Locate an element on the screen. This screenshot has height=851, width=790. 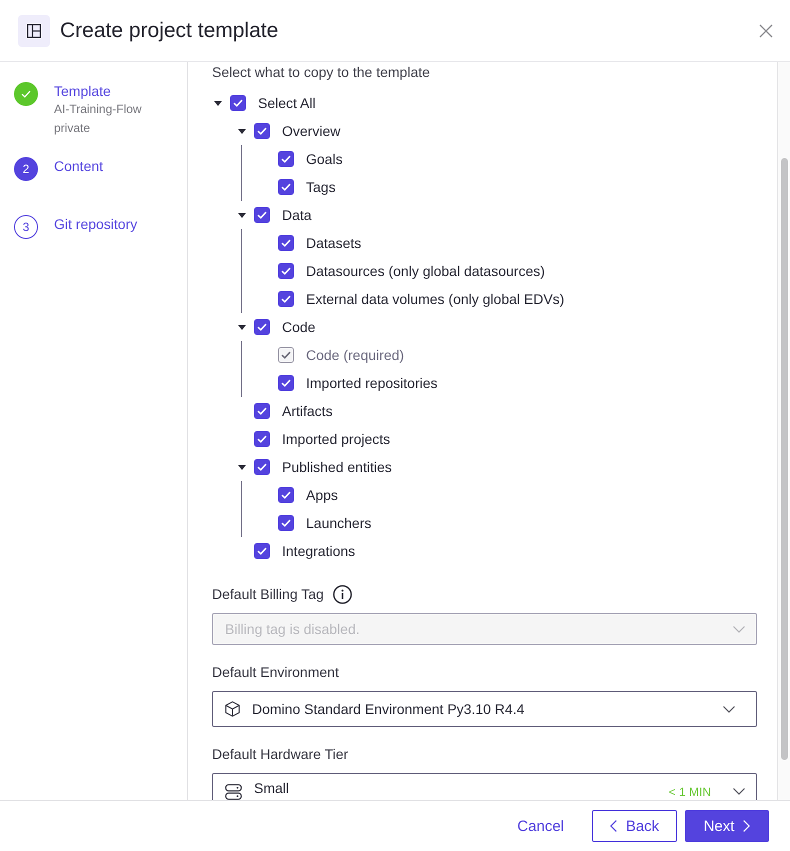
field-label: Default Environment is located at coordinates (275, 672).